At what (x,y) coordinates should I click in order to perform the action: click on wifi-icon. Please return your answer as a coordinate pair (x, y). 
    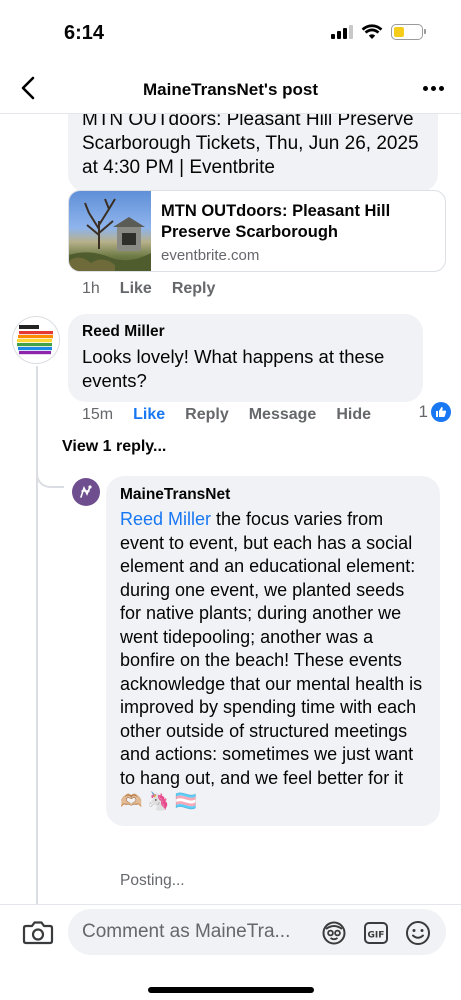
    Looking at the image, I should click on (372, 31).